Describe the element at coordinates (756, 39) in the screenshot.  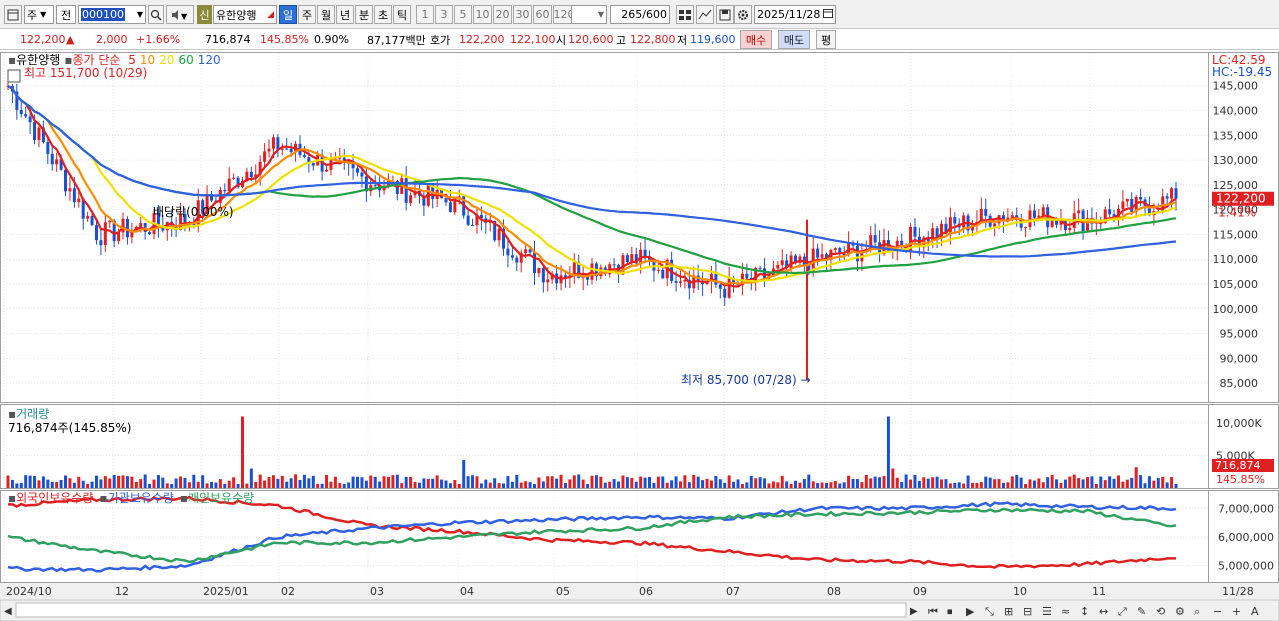
I see `buy-button: 매수` at that location.